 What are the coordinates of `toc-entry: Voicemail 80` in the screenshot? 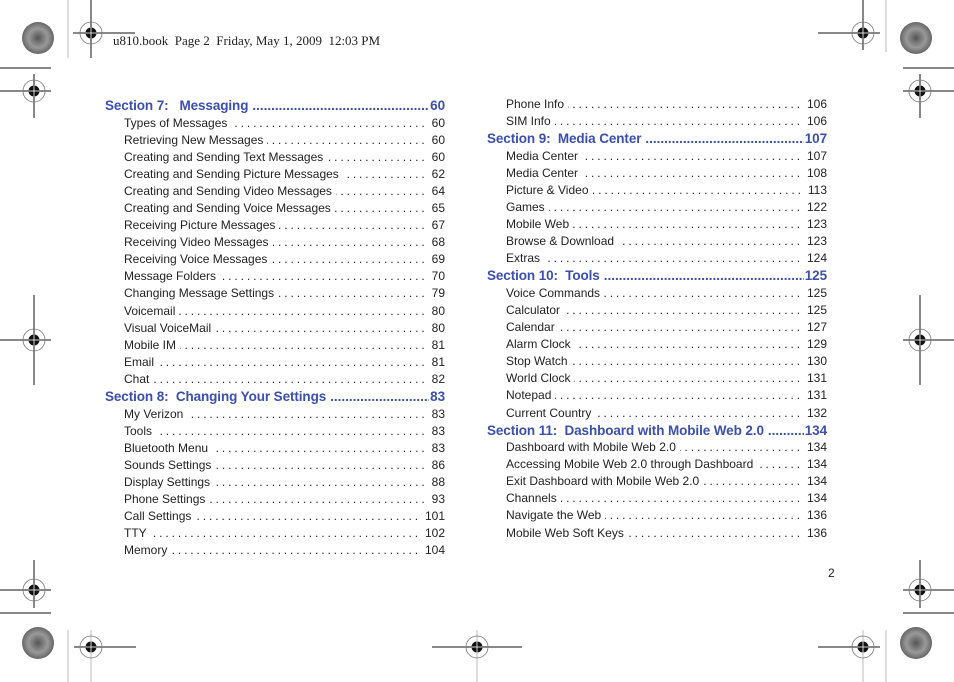 It's located at (275, 312).